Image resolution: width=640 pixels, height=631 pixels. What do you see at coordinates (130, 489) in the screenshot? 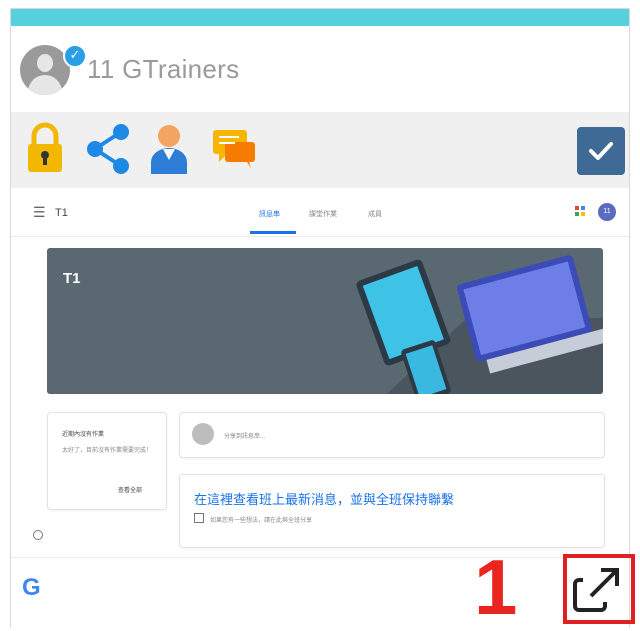
I see `view-all-link: 查看全部` at bounding box center [130, 489].